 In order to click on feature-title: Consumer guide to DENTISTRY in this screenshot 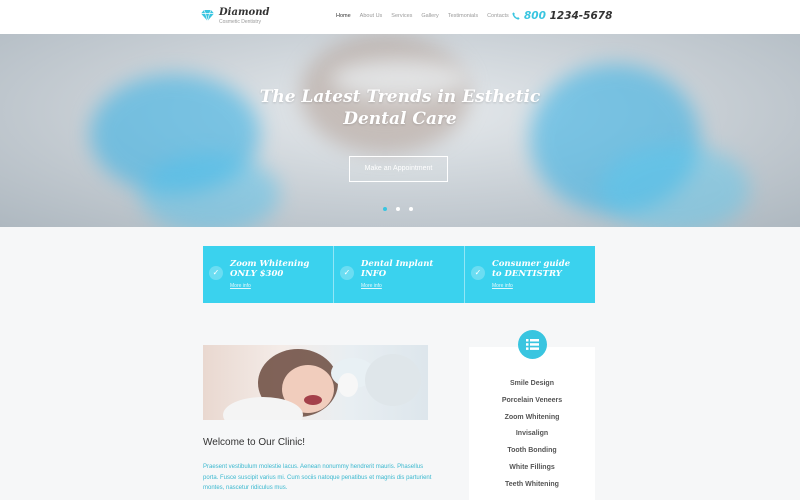, I will do `click(531, 269)`.